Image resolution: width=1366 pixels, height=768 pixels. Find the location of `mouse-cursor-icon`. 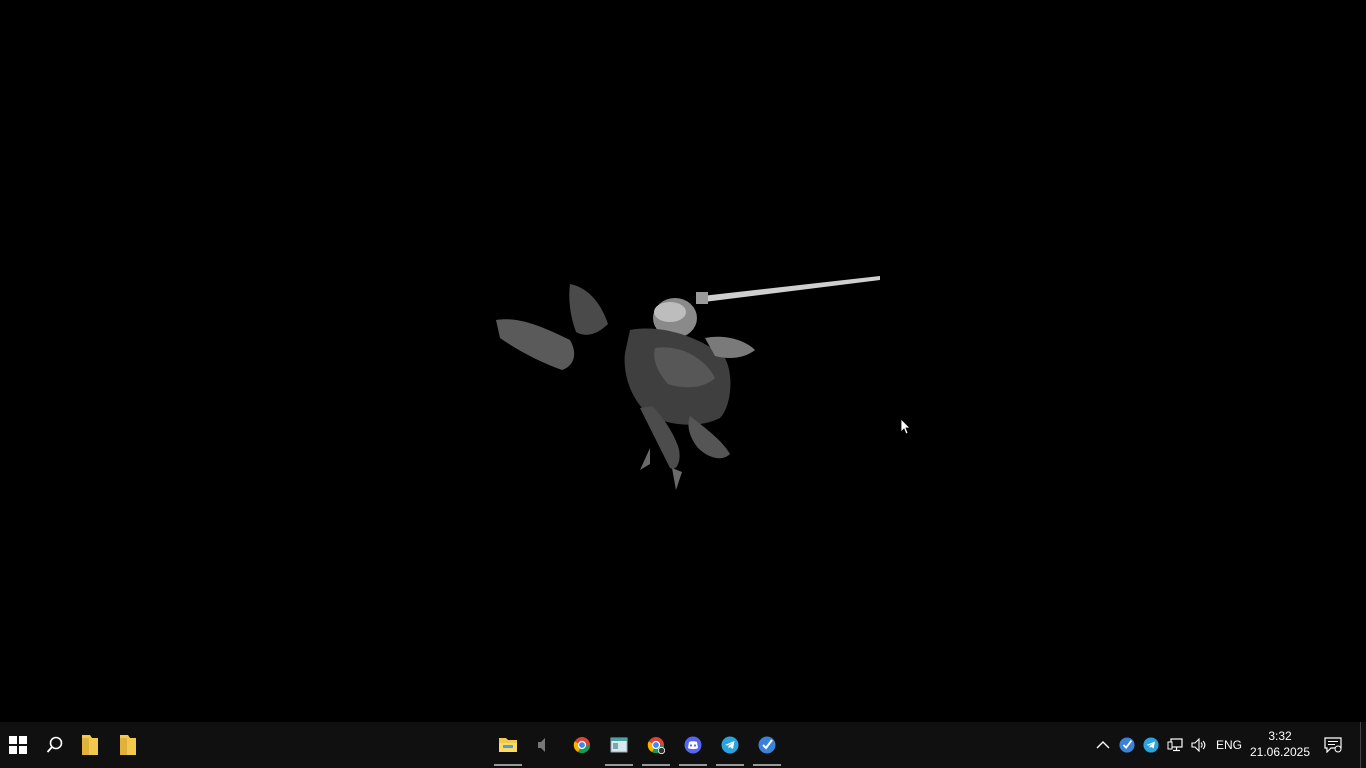

mouse-cursor-icon is located at coordinates (905, 426).